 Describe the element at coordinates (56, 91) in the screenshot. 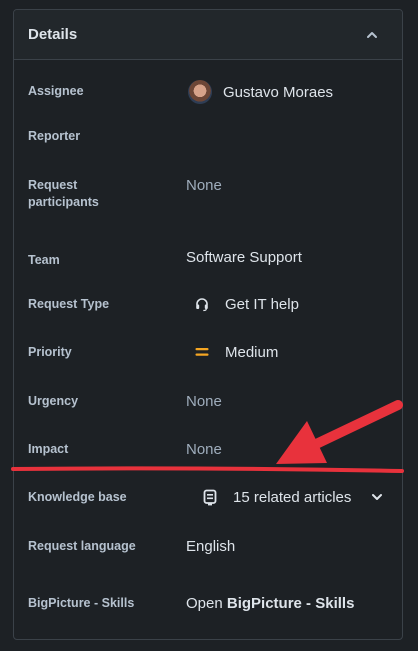

I see `assignee-label: Assignee` at that location.